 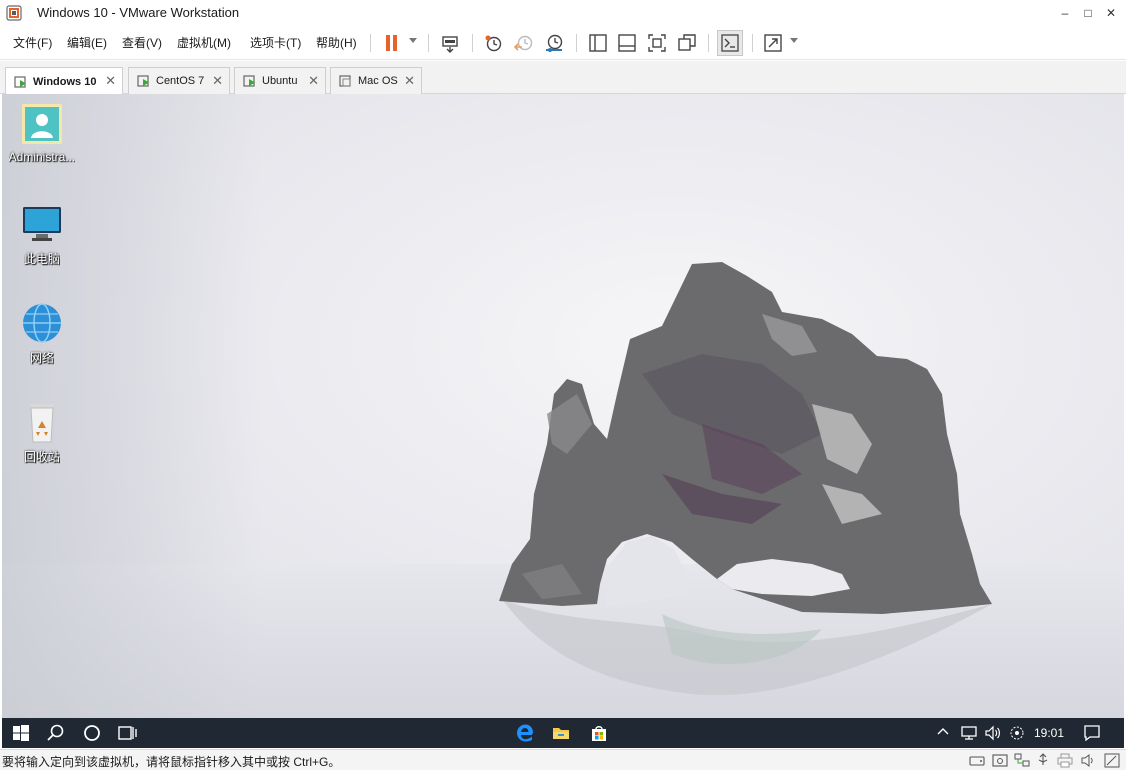 I want to click on desktop-icon-label: 此电脑, so click(x=41, y=259).